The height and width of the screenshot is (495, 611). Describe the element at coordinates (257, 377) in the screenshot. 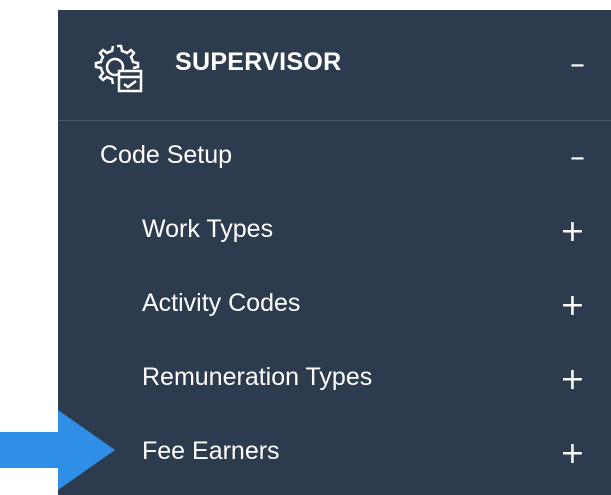

I see `menu-item-label: Remuneration Types` at that location.